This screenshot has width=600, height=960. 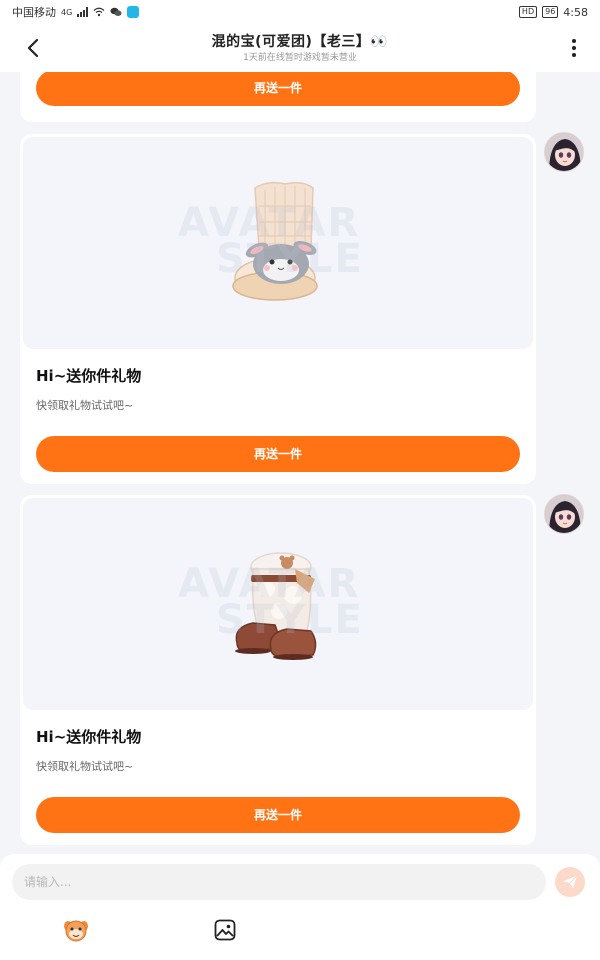 What do you see at coordinates (99, 12) in the screenshot?
I see `wifi-icon` at bounding box center [99, 12].